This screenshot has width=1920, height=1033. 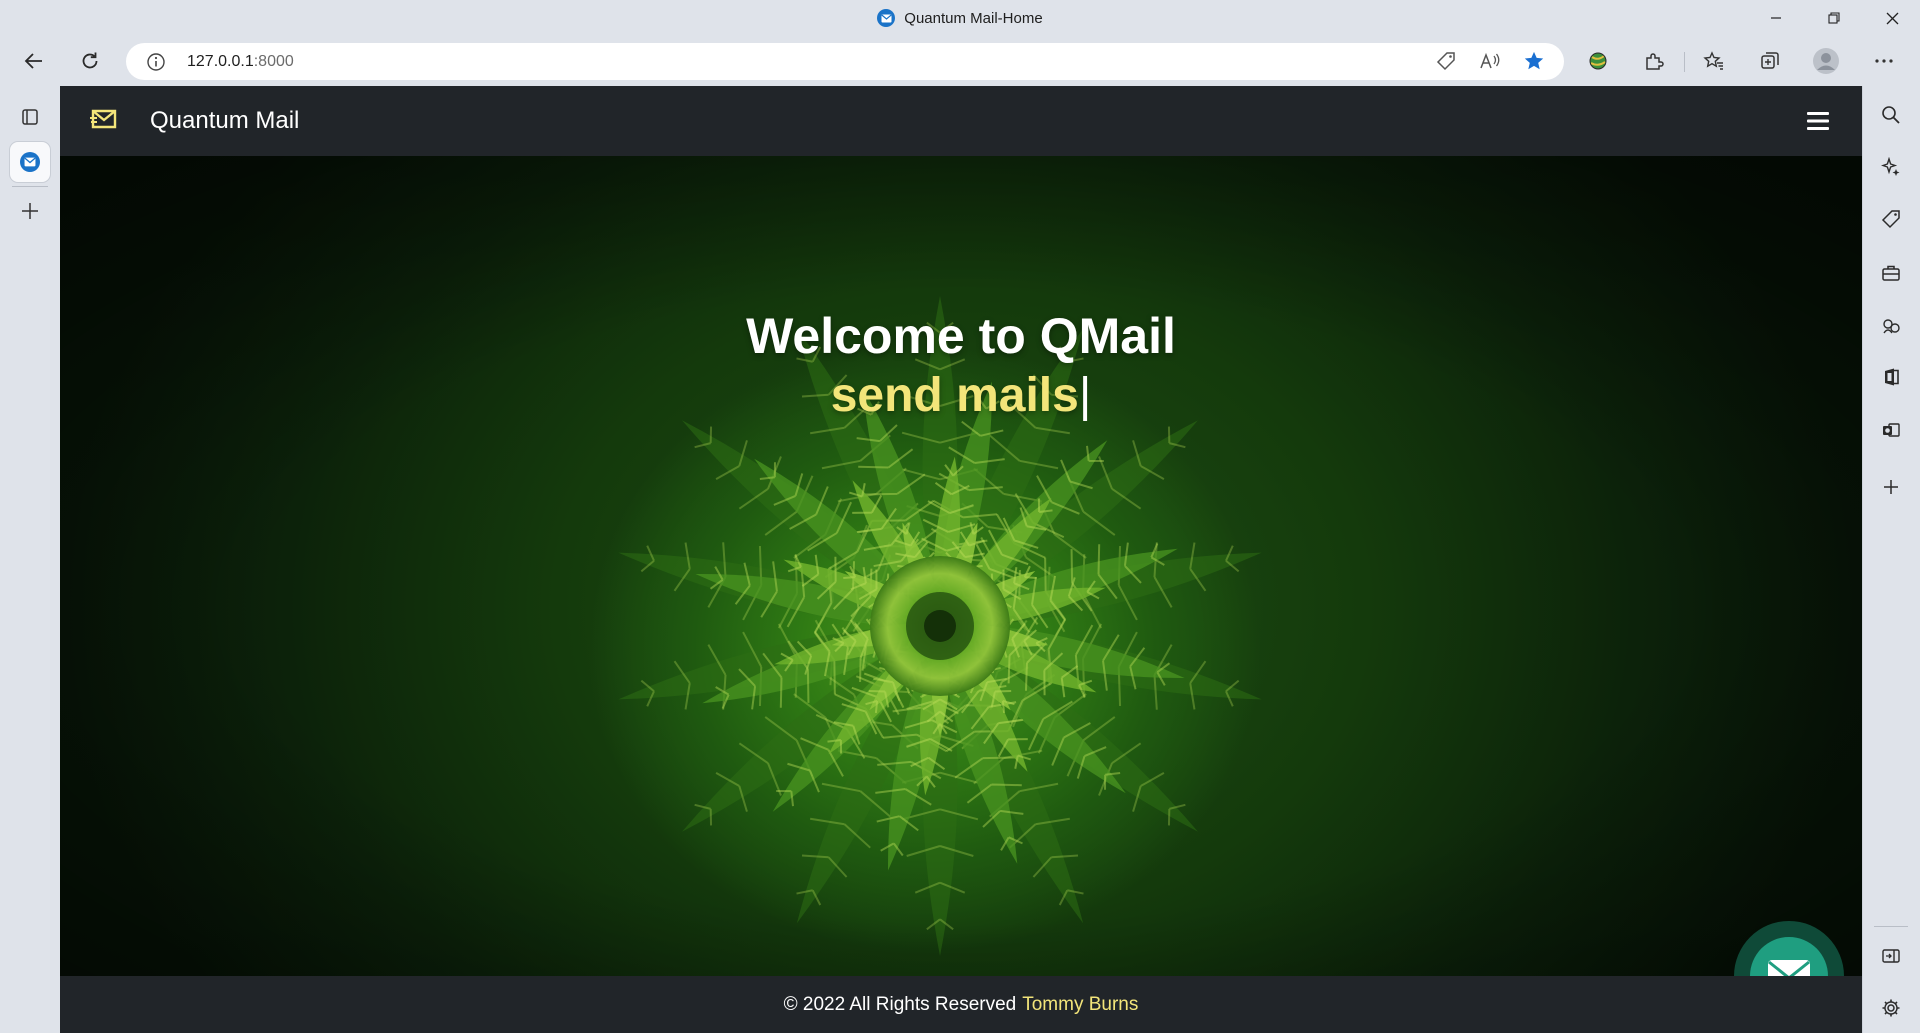 What do you see at coordinates (1534, 61) in the screenshot?
I see `favorite-star-icon` at bounding box center [1534, 61].